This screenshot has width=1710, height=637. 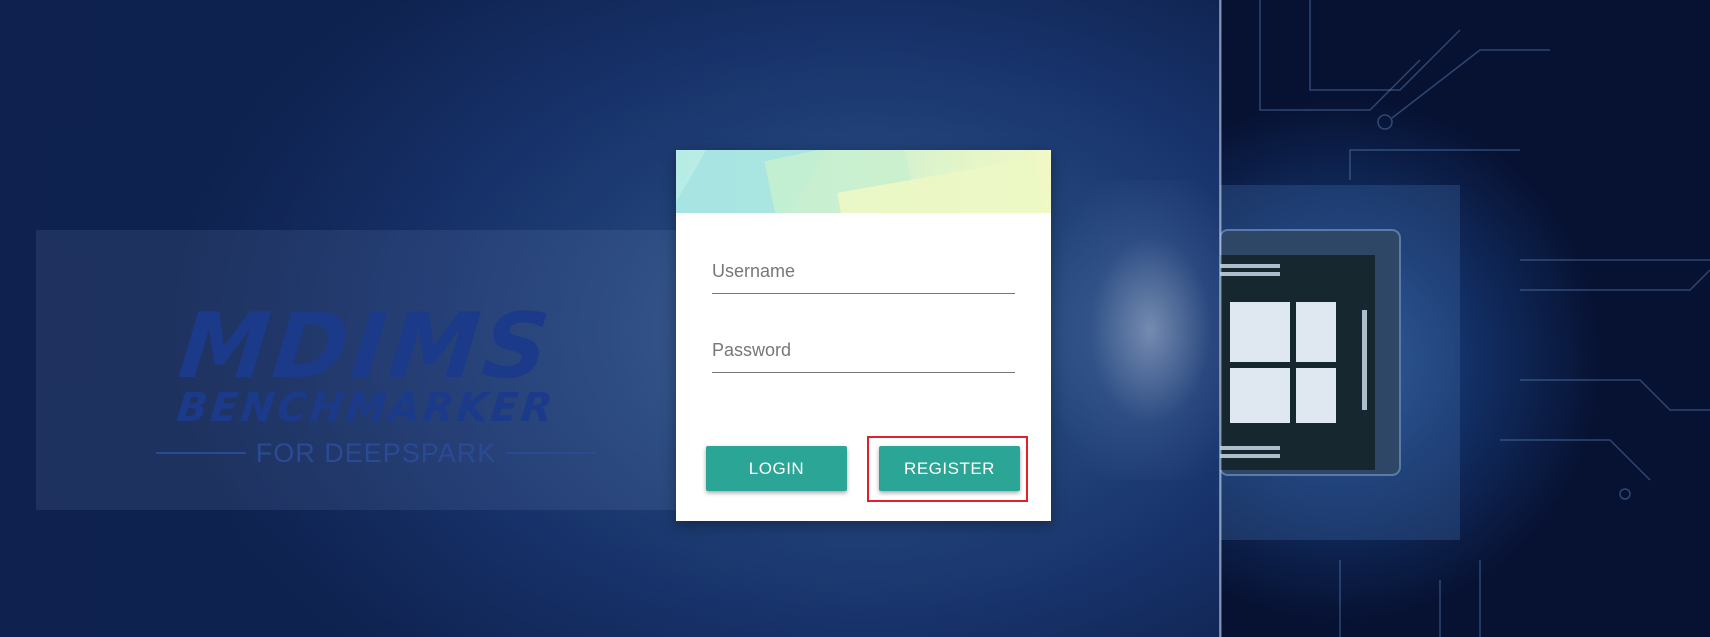 I want to click on login-button: LOGIN, so click(x=776, y=468).